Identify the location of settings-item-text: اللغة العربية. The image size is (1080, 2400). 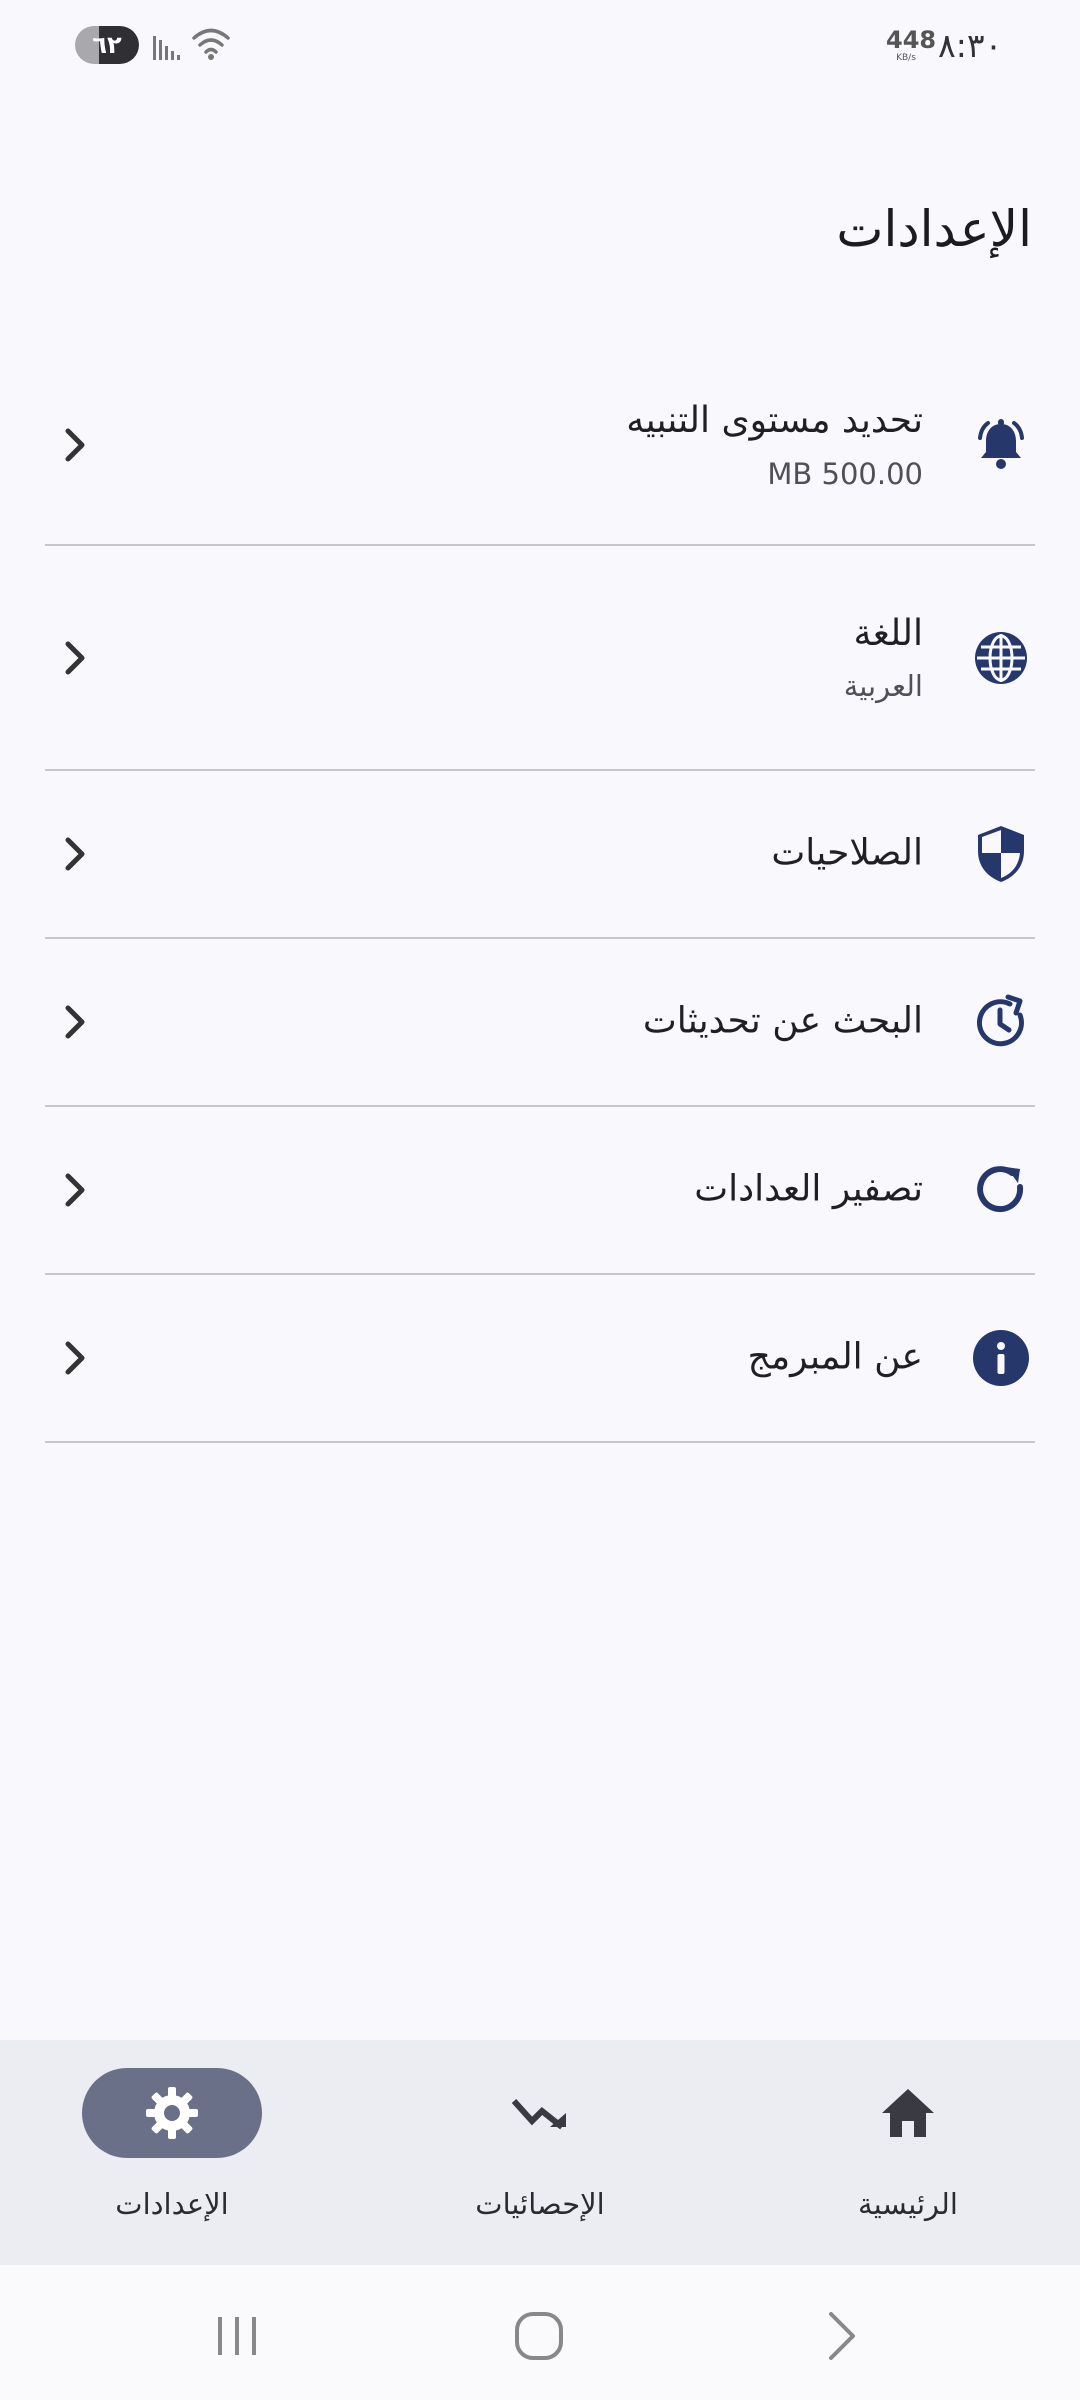
(883, 658).